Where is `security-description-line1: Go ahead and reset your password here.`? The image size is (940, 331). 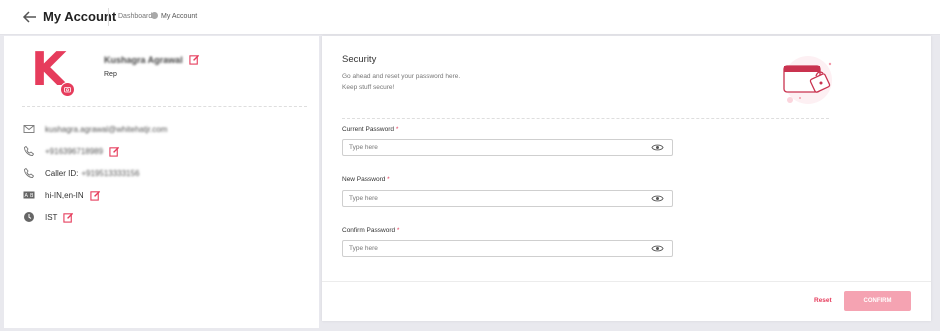 security-description-line1: Go ahead and reset your password here. is located at coordinates (401, 76).